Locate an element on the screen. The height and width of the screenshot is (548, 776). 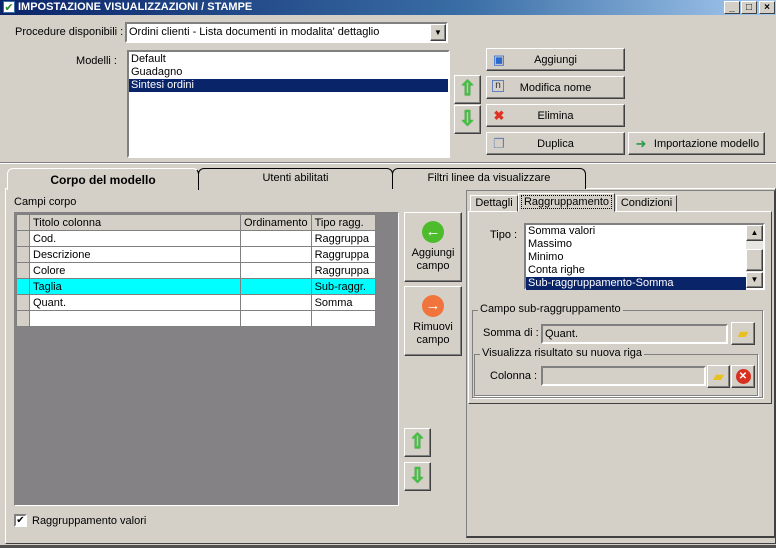
field-move-up-button: ⇧ is located at coordinates (417, 442).